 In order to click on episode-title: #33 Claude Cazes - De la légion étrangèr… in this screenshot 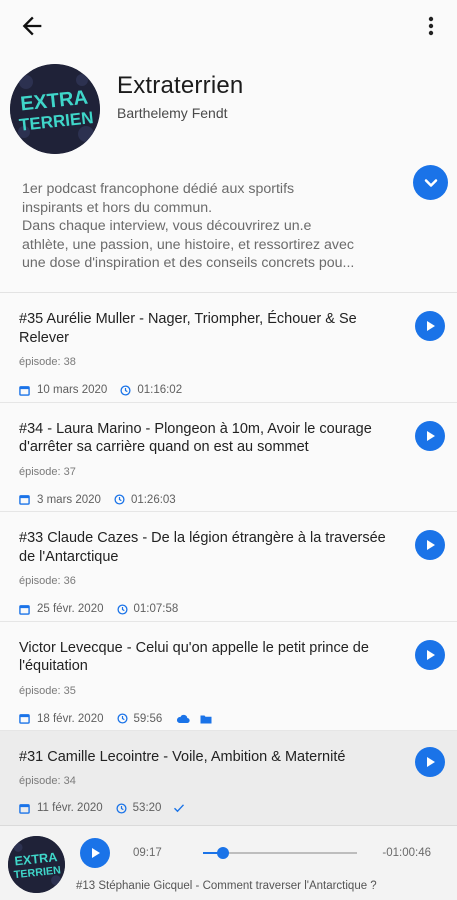, I will do `click(202, 547)`.